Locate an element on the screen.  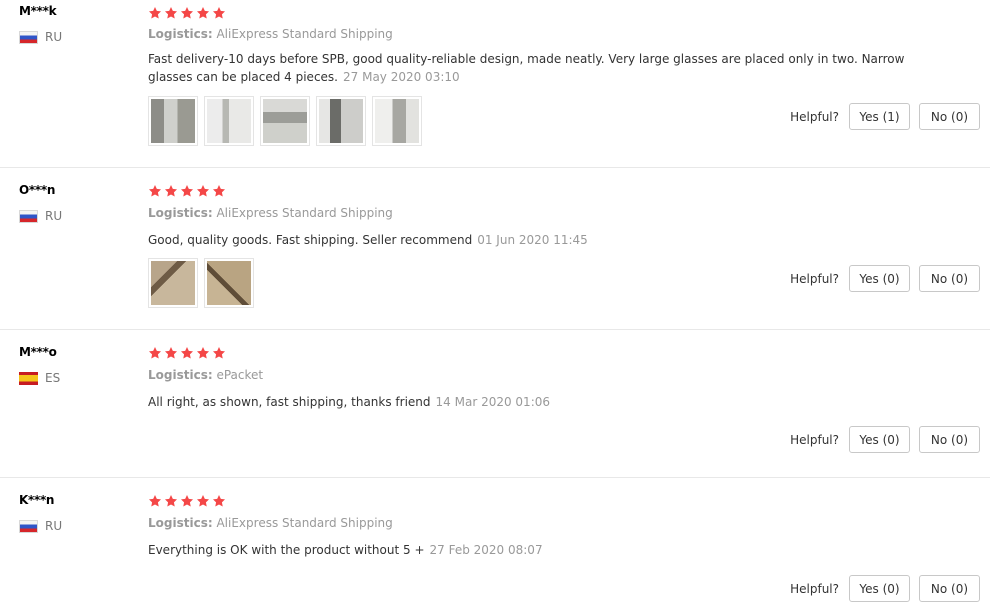
country-code: ES is located at coordinates (53, 378).